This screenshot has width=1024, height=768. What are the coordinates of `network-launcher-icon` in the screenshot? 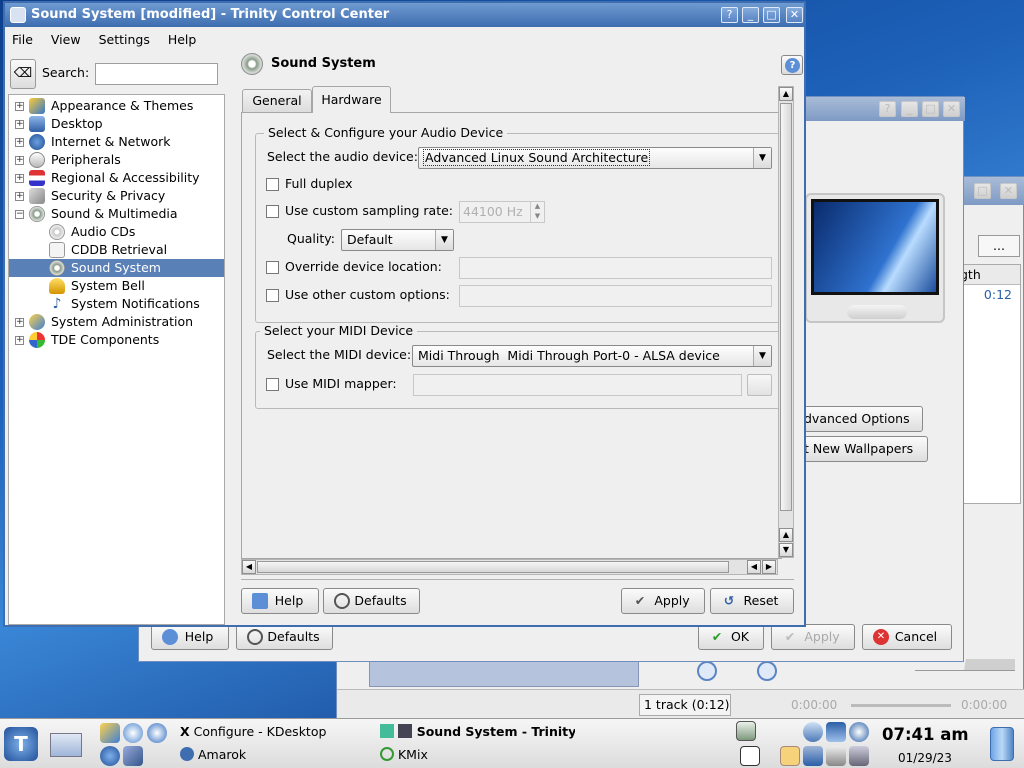 It's located at (133, 733).